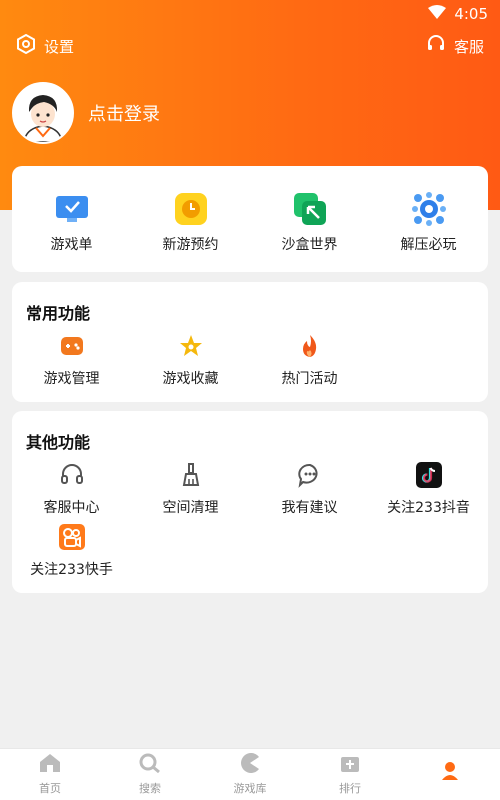  Describe the element at coordinates (71, 245) in the screenshot. I see `featured-item-label: 游戏单` at that location.